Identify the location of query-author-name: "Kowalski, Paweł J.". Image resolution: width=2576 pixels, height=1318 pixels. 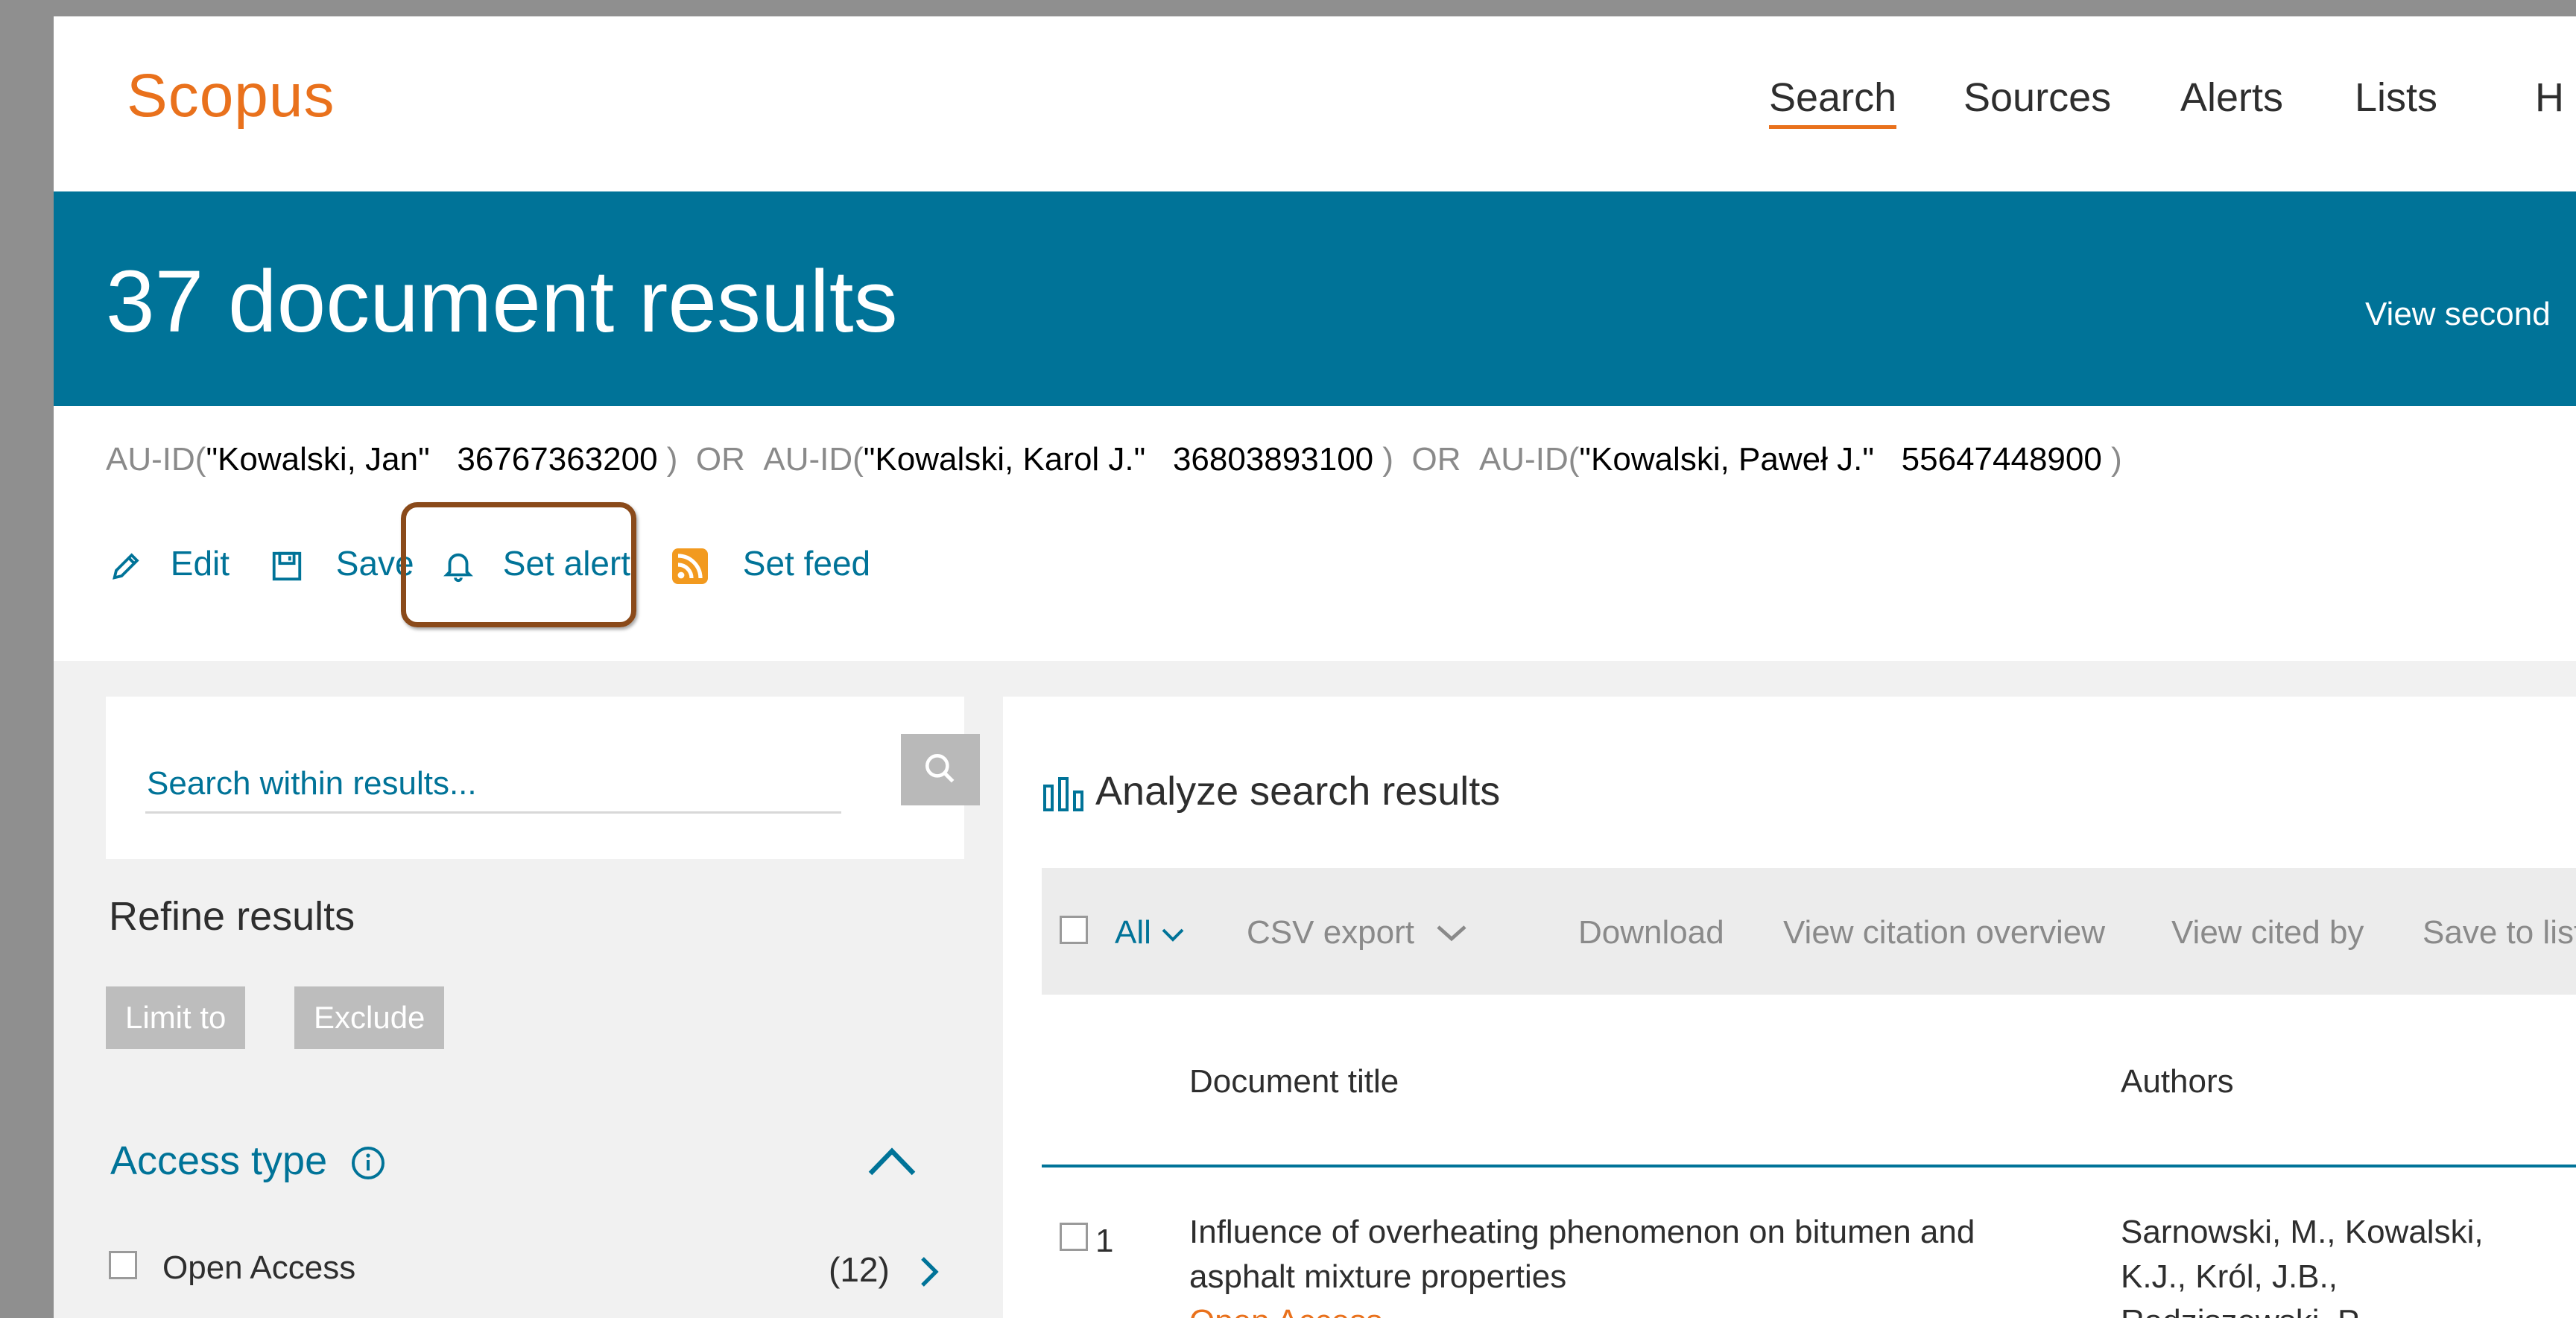
(1727, 459).